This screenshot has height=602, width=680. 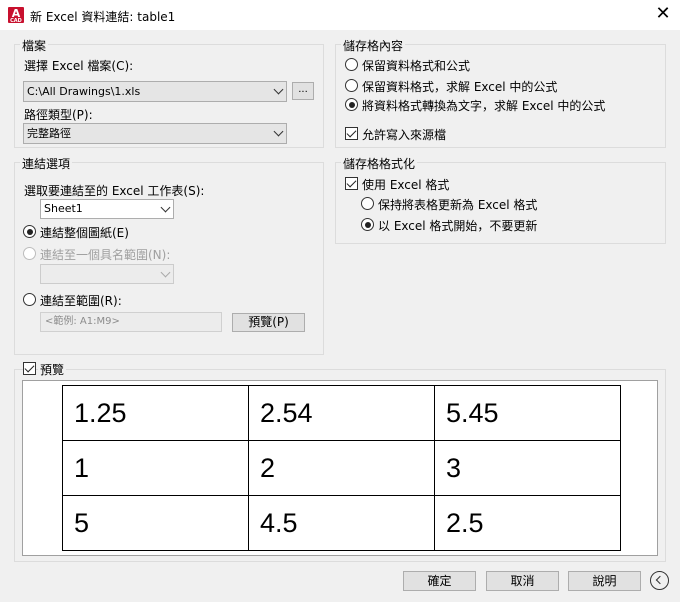 What do you see at coordinates (84, 91) in the screenshot?
I see `excel-file-value: C:\All Drawings\1.xls` at bounding box center [84, 91].